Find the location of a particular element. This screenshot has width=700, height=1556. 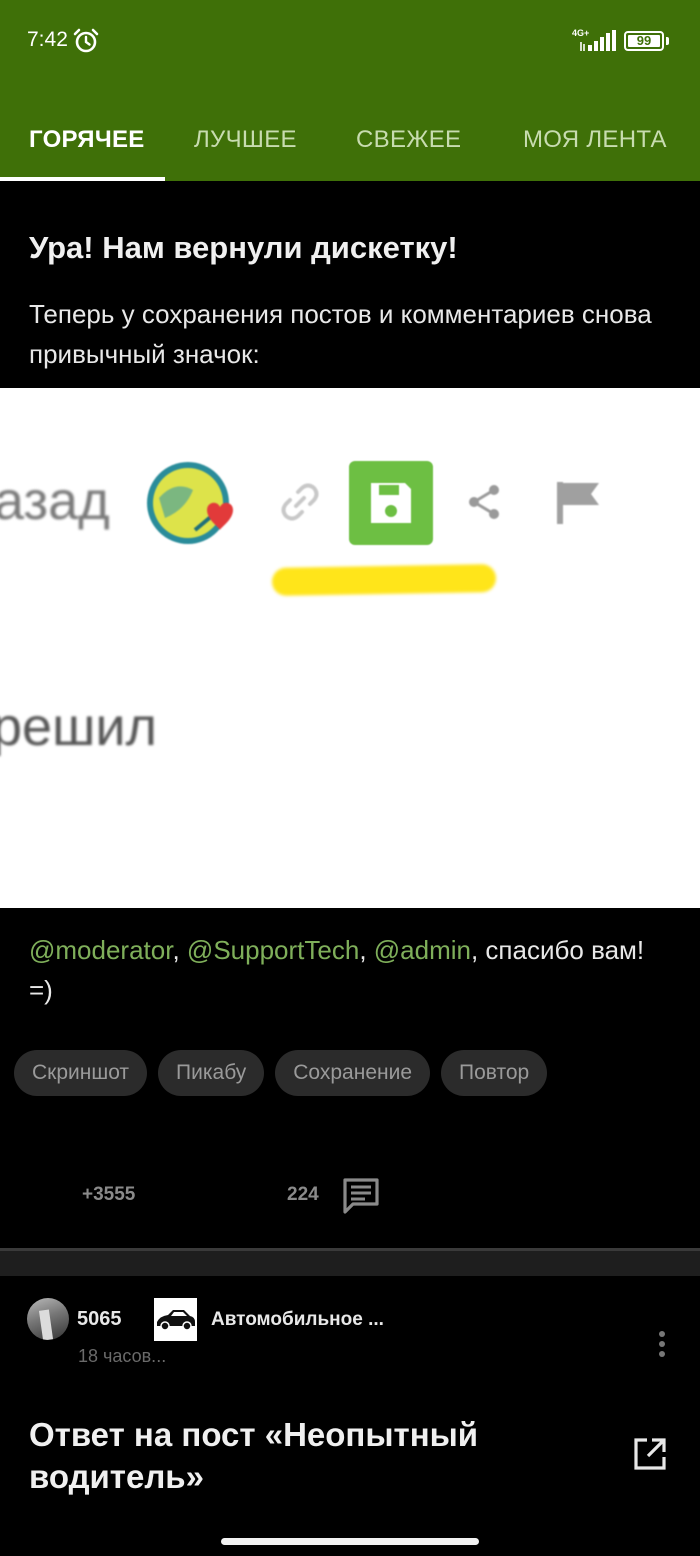

image-highlight-stroke is located at coordinates (384, 580).